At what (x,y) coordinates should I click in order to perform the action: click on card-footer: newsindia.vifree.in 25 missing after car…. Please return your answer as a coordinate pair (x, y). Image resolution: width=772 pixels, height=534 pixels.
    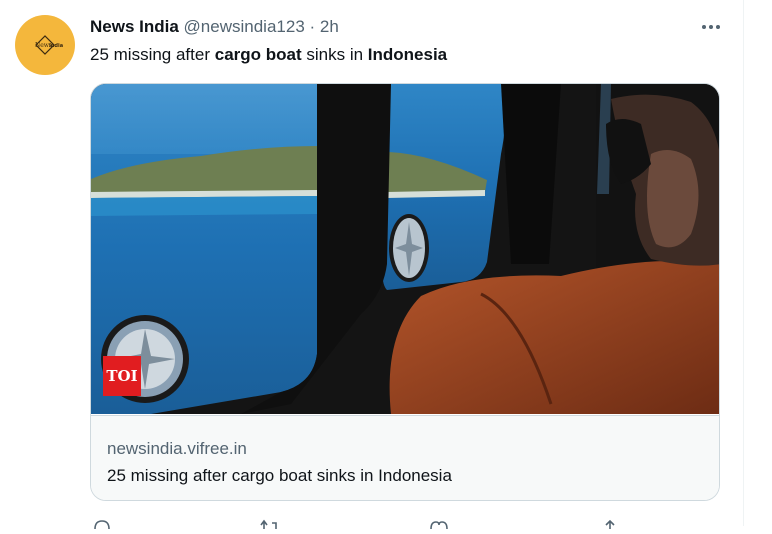
    Looking at the image, I should click on (405, 457).